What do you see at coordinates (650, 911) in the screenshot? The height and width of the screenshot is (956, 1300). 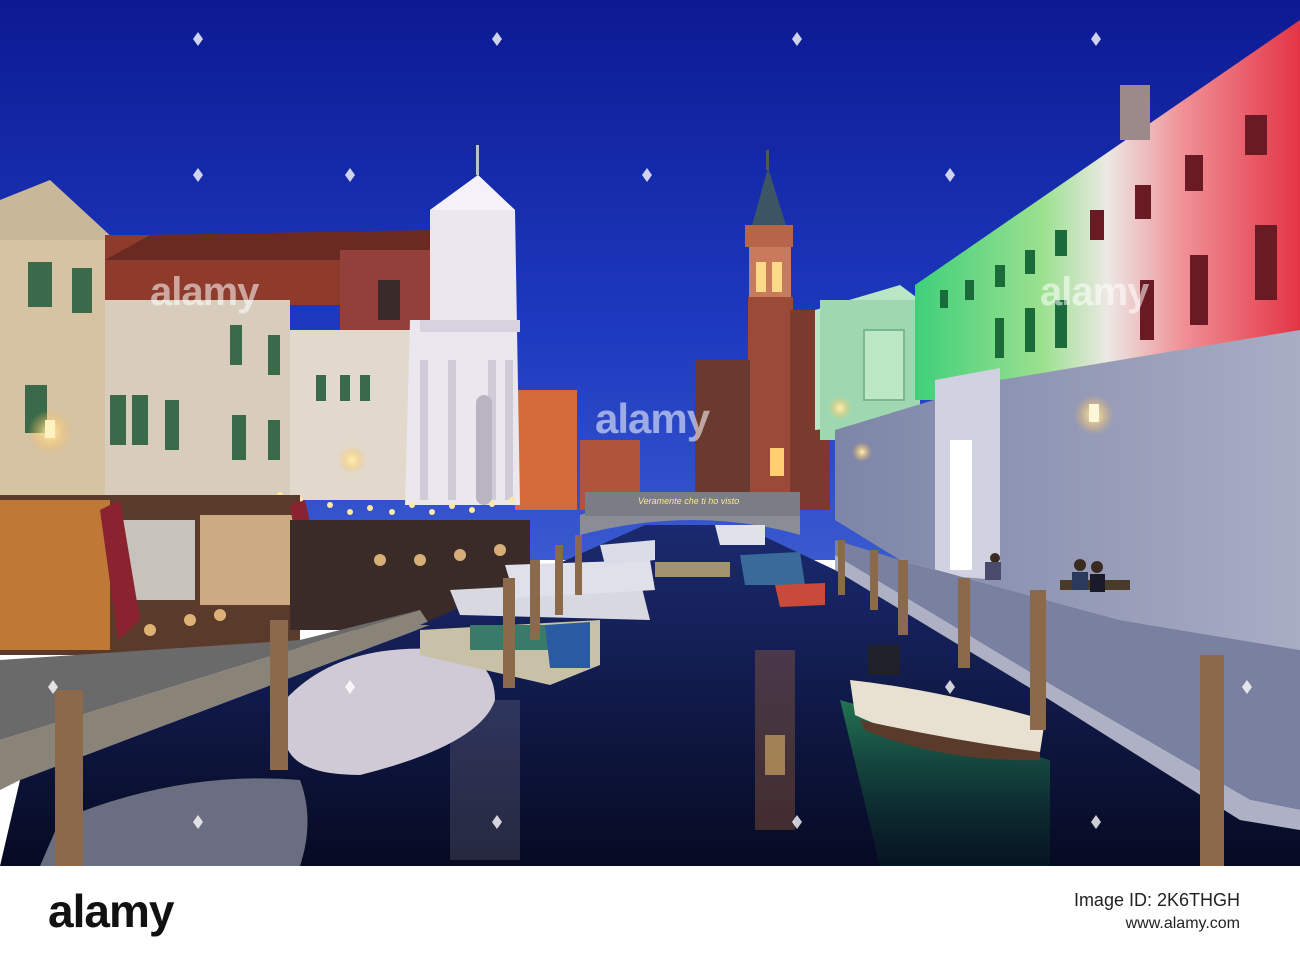 I see `stock-footer: alamy Image ID: 2K6THGH www.alamy.com` at bounding box center [650, 911].